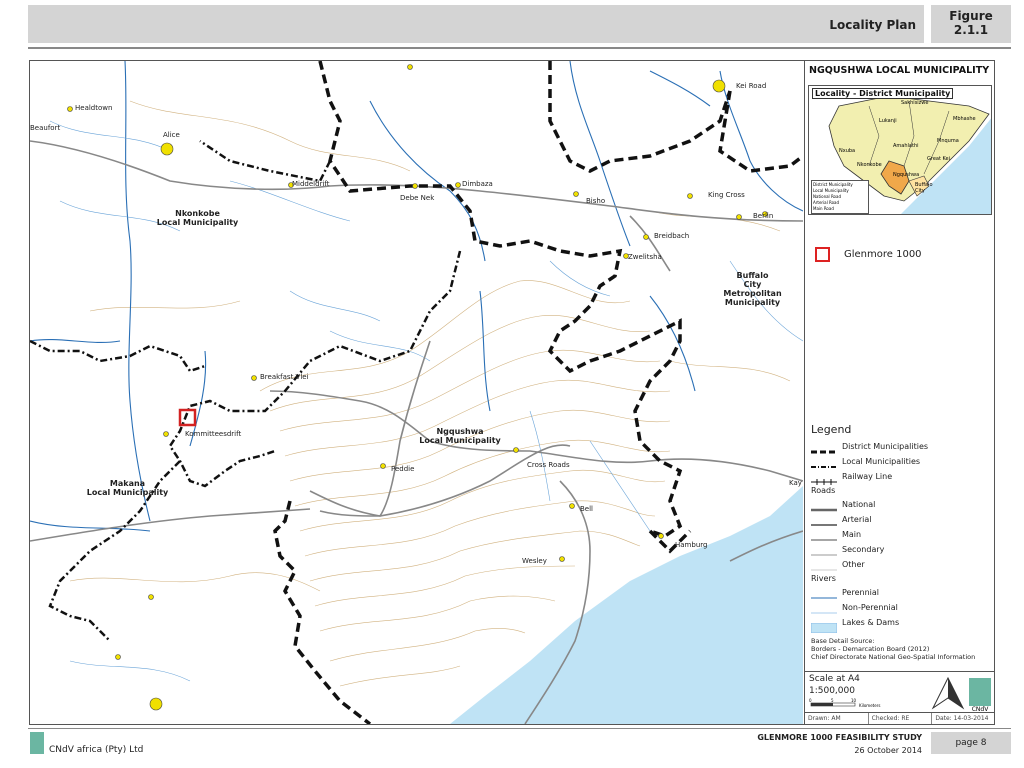 The height and width of the screenshot is (768, 1024). I want to click on legend-heading: Rivers, so click(823, 578).